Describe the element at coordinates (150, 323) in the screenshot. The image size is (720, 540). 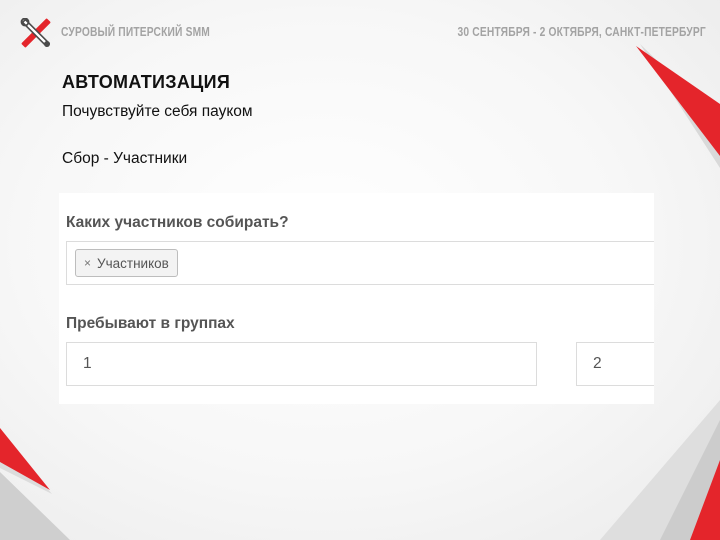
I see `groups-label: Пребывают в группах` at that location.